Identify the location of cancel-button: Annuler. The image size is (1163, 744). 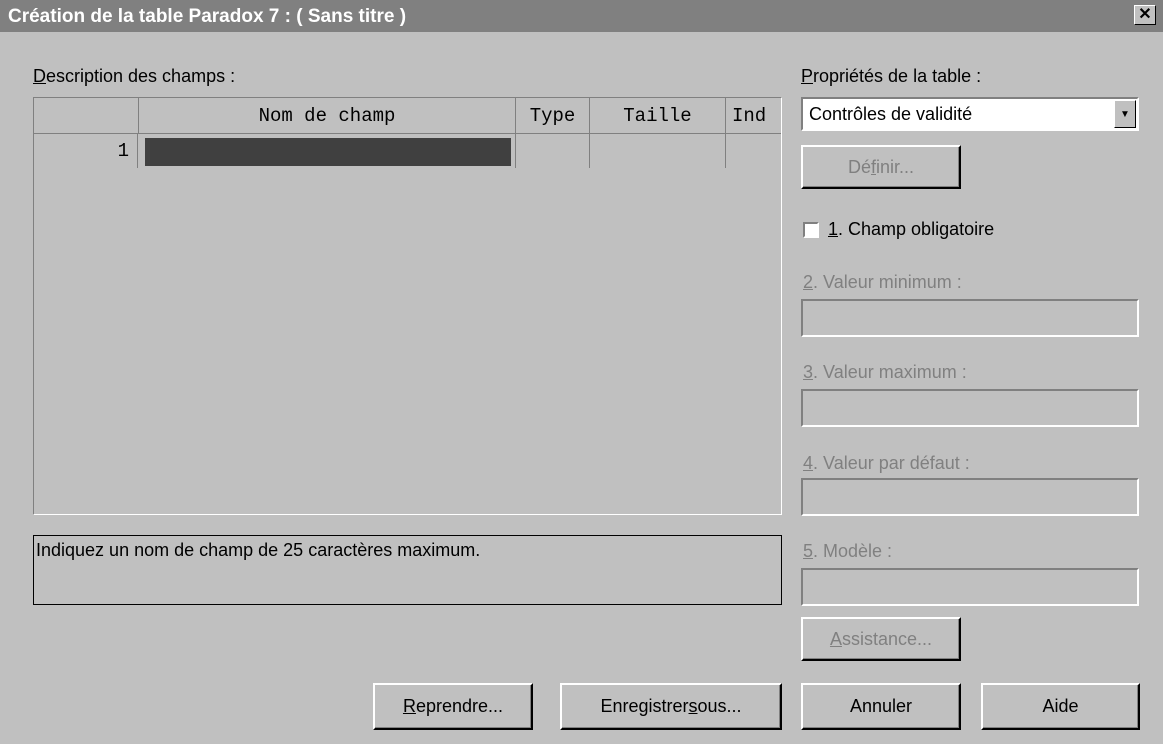
(881, 706).